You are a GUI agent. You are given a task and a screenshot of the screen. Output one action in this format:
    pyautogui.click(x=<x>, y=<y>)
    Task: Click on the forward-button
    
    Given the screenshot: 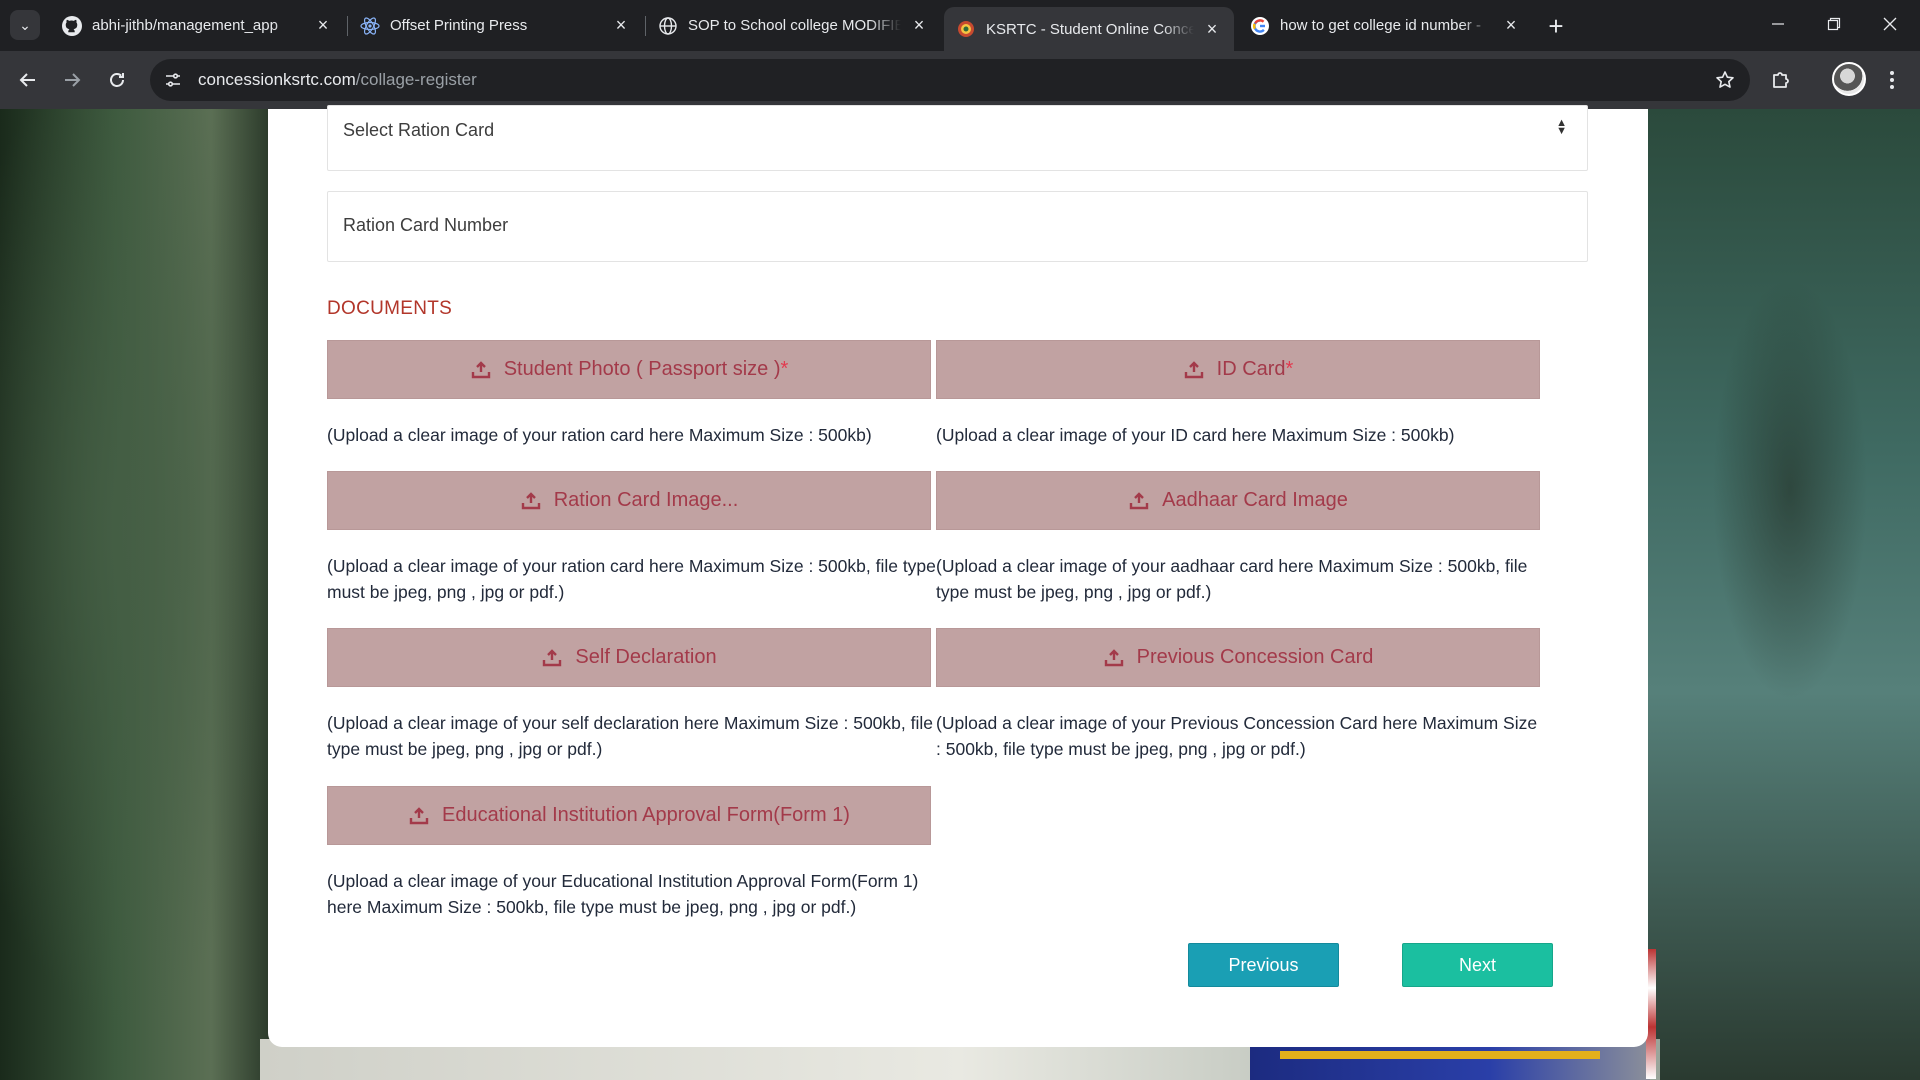 What is the action you would take?
    pyautogui.click(x=72, y=80)
    